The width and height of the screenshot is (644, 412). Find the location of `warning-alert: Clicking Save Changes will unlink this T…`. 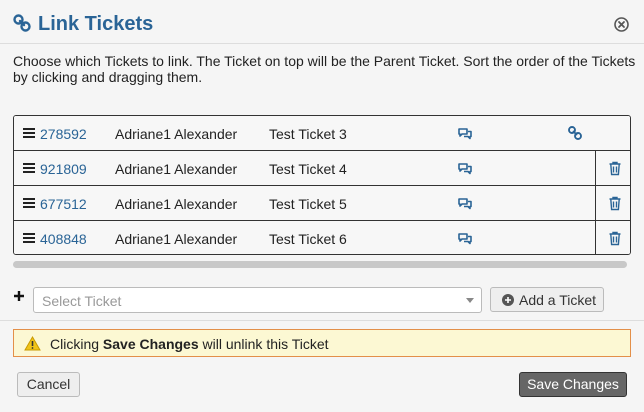

warning-alert: Clicking Save Changes will unlink this T… is located at coordinates (322, 343).